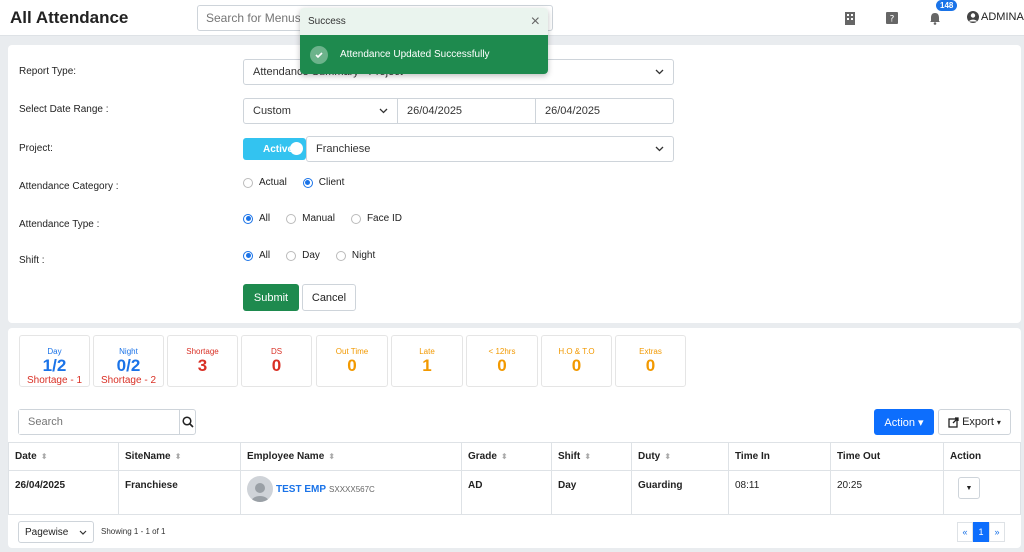 The width and height of the screenshot is (1024, 552). I want to click on notification-badge: 148, so click(947, 5).